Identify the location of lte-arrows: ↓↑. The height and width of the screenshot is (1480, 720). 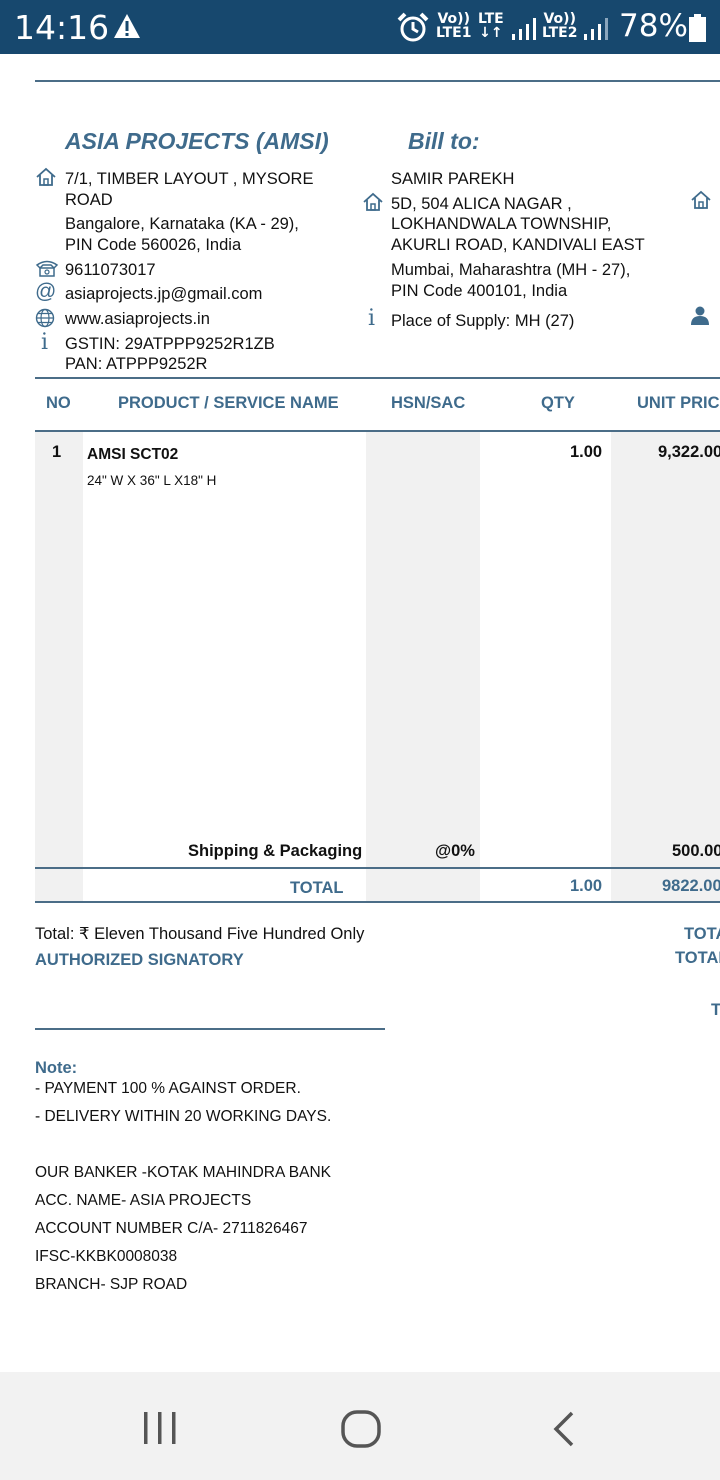
(491, 33).